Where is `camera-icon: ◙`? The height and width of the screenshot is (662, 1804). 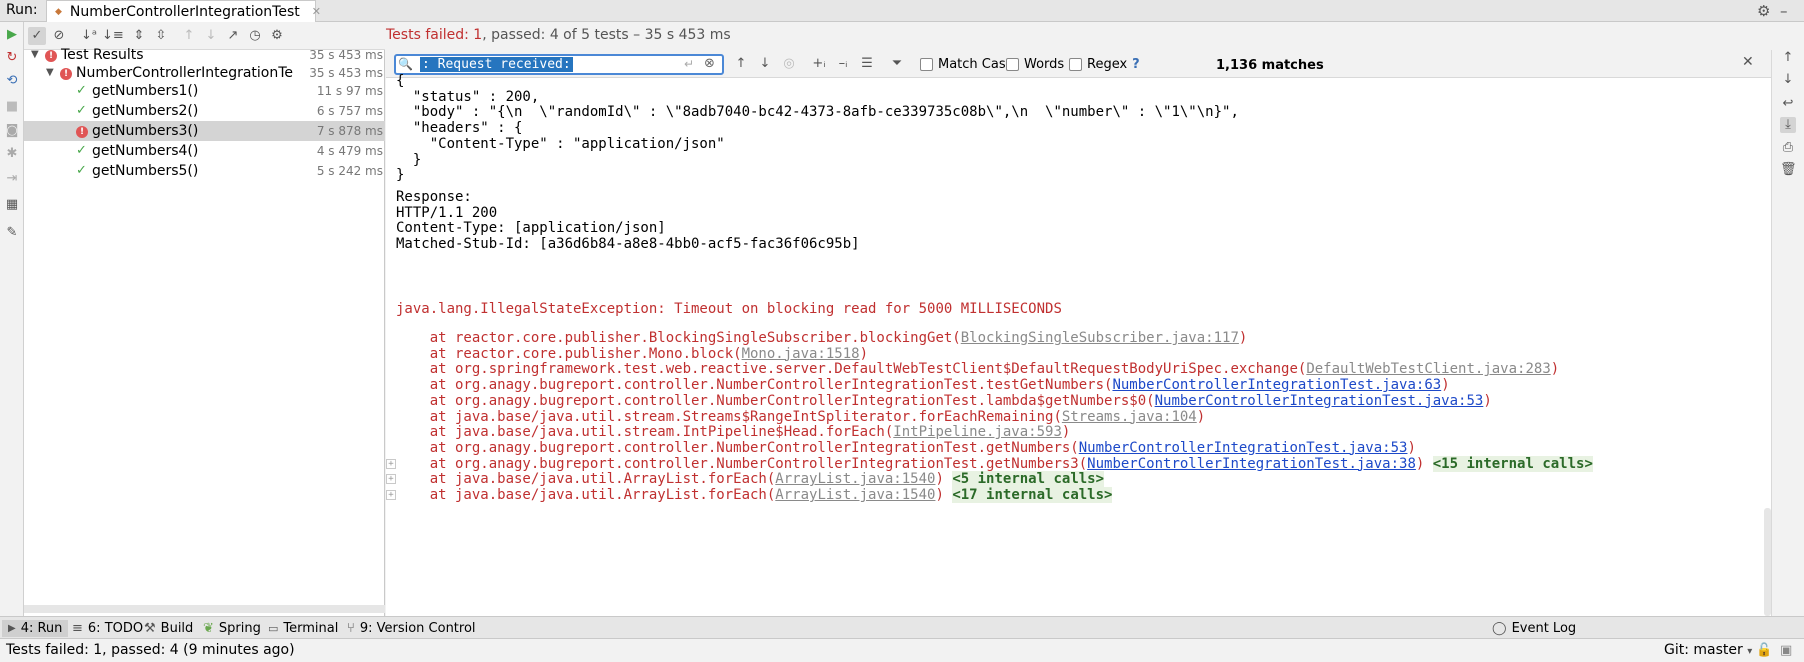
camera-icon: ◙ is located at coordinates (12, 131).